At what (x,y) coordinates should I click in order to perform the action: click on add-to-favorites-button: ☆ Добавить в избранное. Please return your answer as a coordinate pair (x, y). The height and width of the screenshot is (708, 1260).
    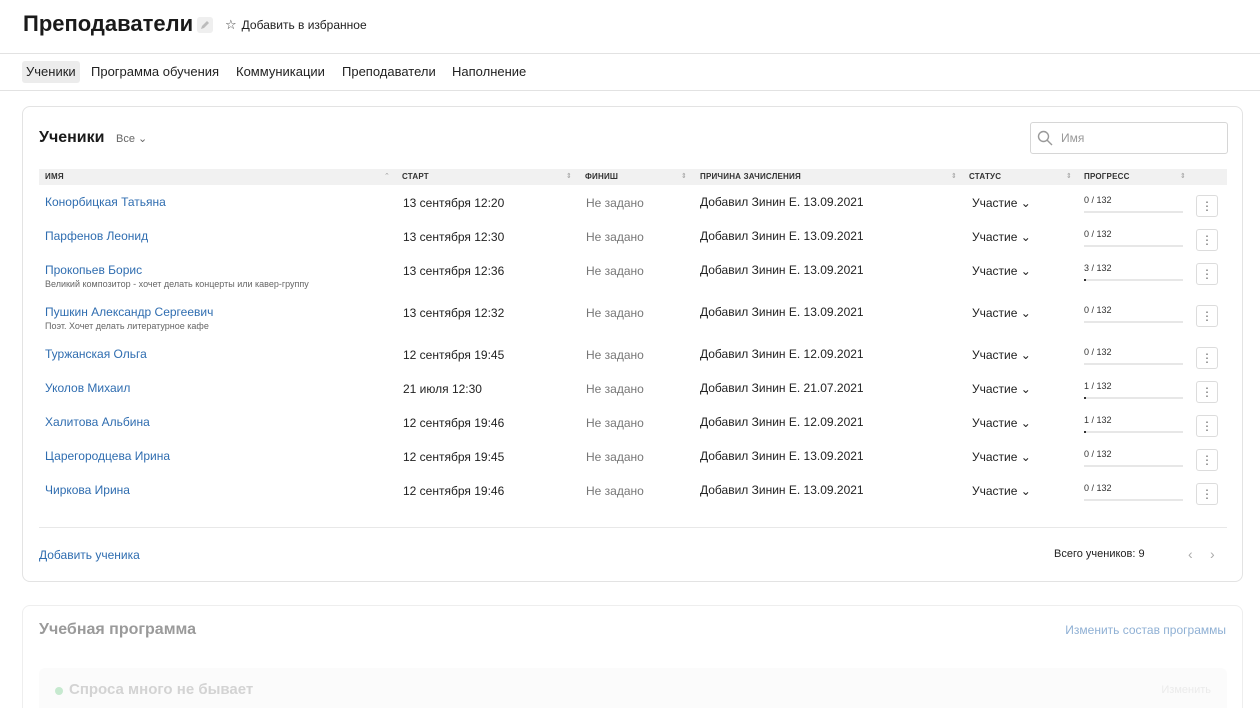
    Looking at the image, I should click on (296, 25).